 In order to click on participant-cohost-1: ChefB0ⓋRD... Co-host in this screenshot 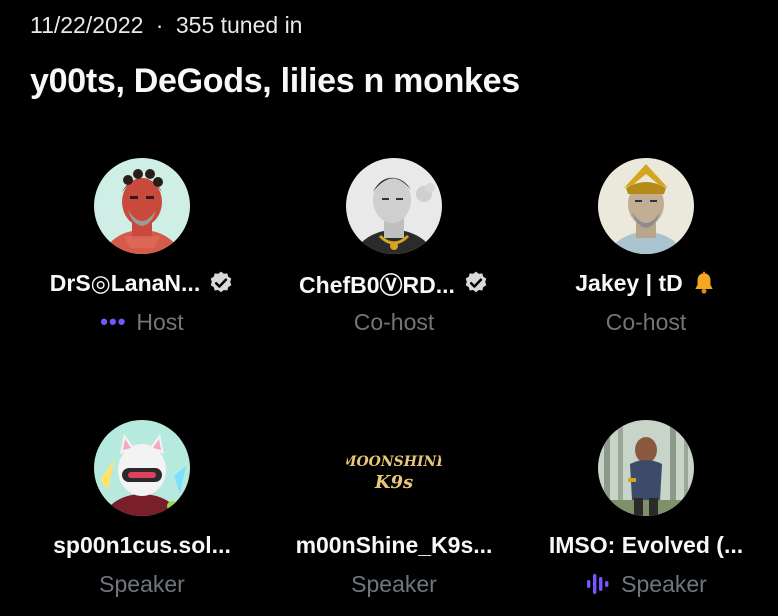, I will do `click(394, 253)`.